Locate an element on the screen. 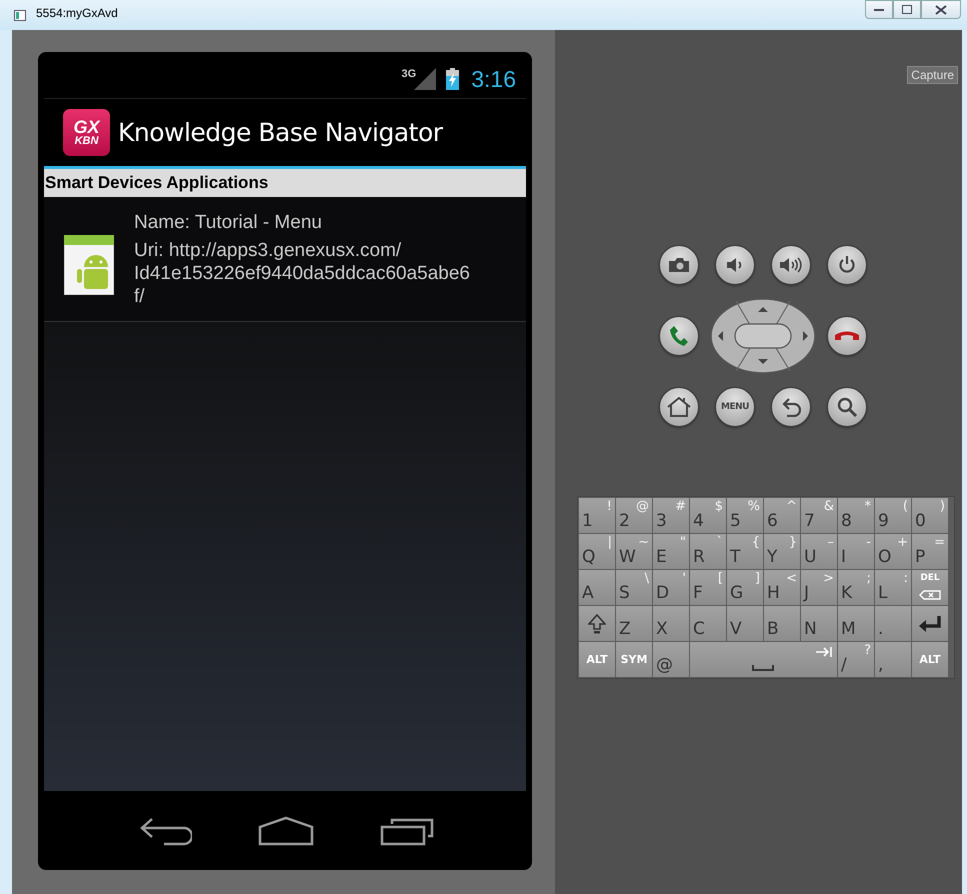 The height and width of the screenshot is (894, 967). backspace-icon is located at coordinates (930, 595).